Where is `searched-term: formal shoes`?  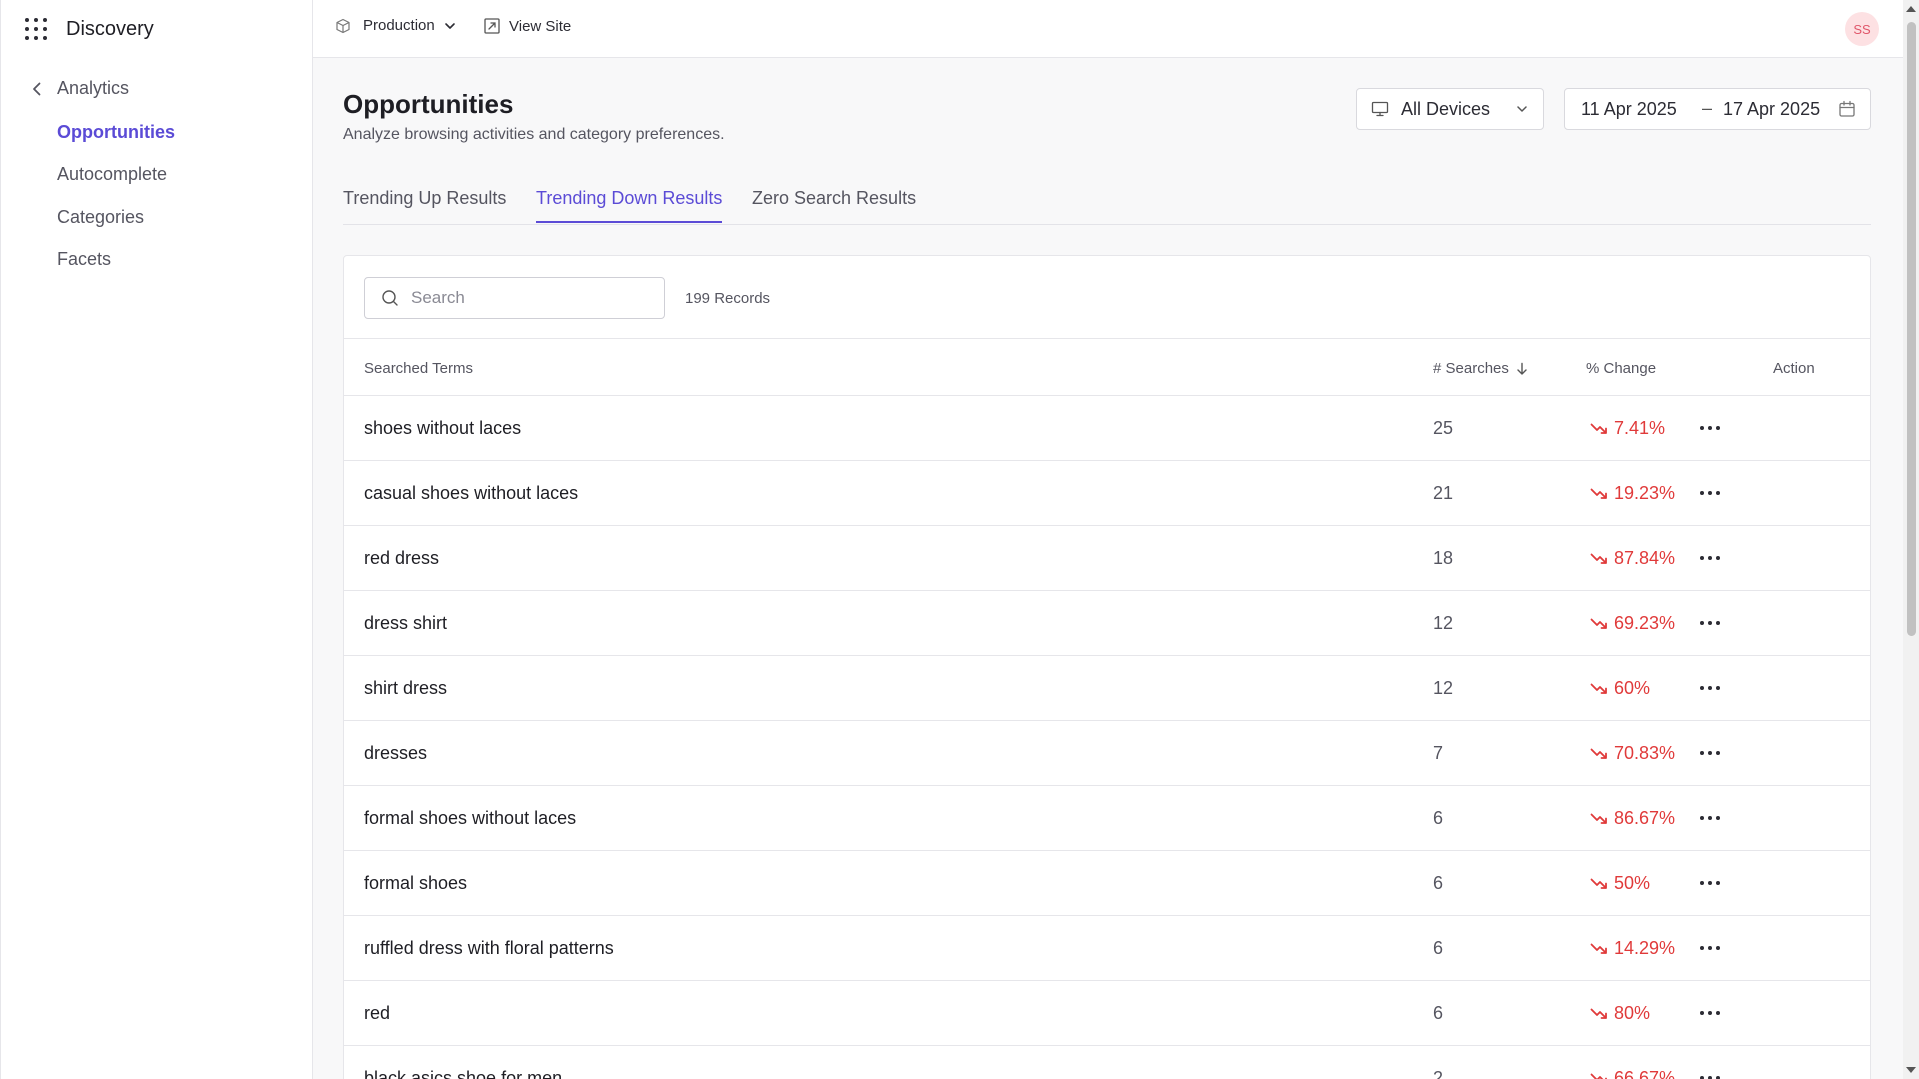
searched-term: formal shoes is located at coordinates (416, 883).